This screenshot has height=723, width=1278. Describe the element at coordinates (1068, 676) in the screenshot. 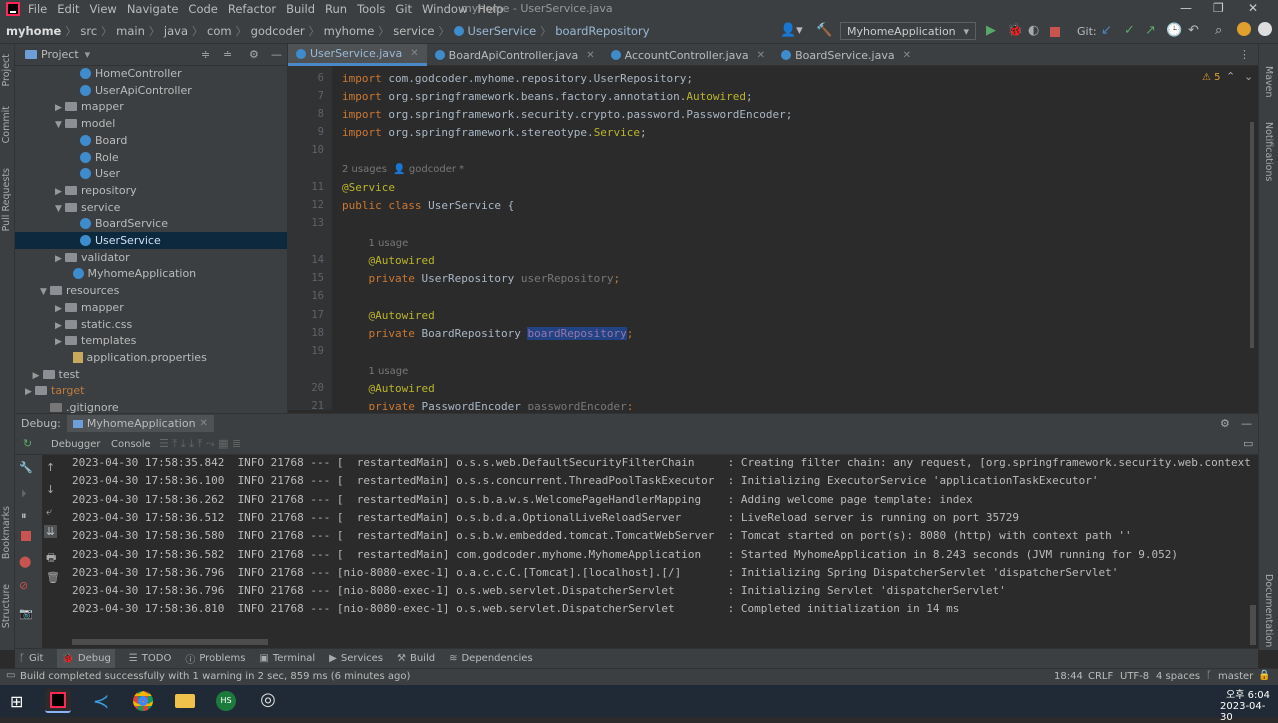

I see `caret-position: 18:44` at that location.